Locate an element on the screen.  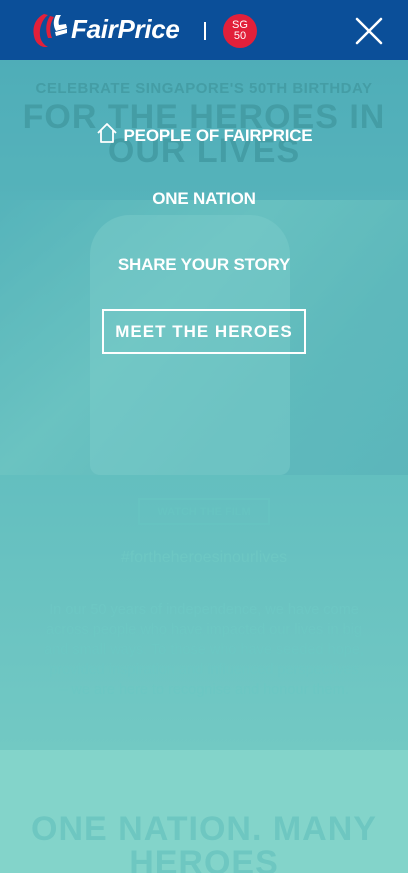
meet-the-heroes-button: MEET THE HEROES is located at coordinates (204, 331).